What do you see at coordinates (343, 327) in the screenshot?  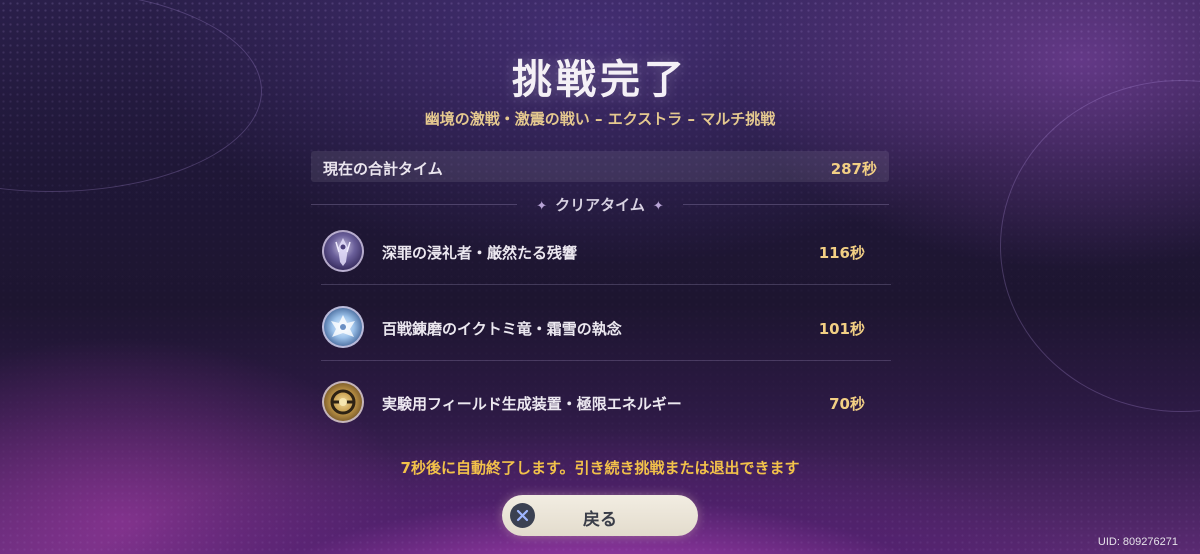 I see `ice-dragon-icon` at bounding box center [343, 327].